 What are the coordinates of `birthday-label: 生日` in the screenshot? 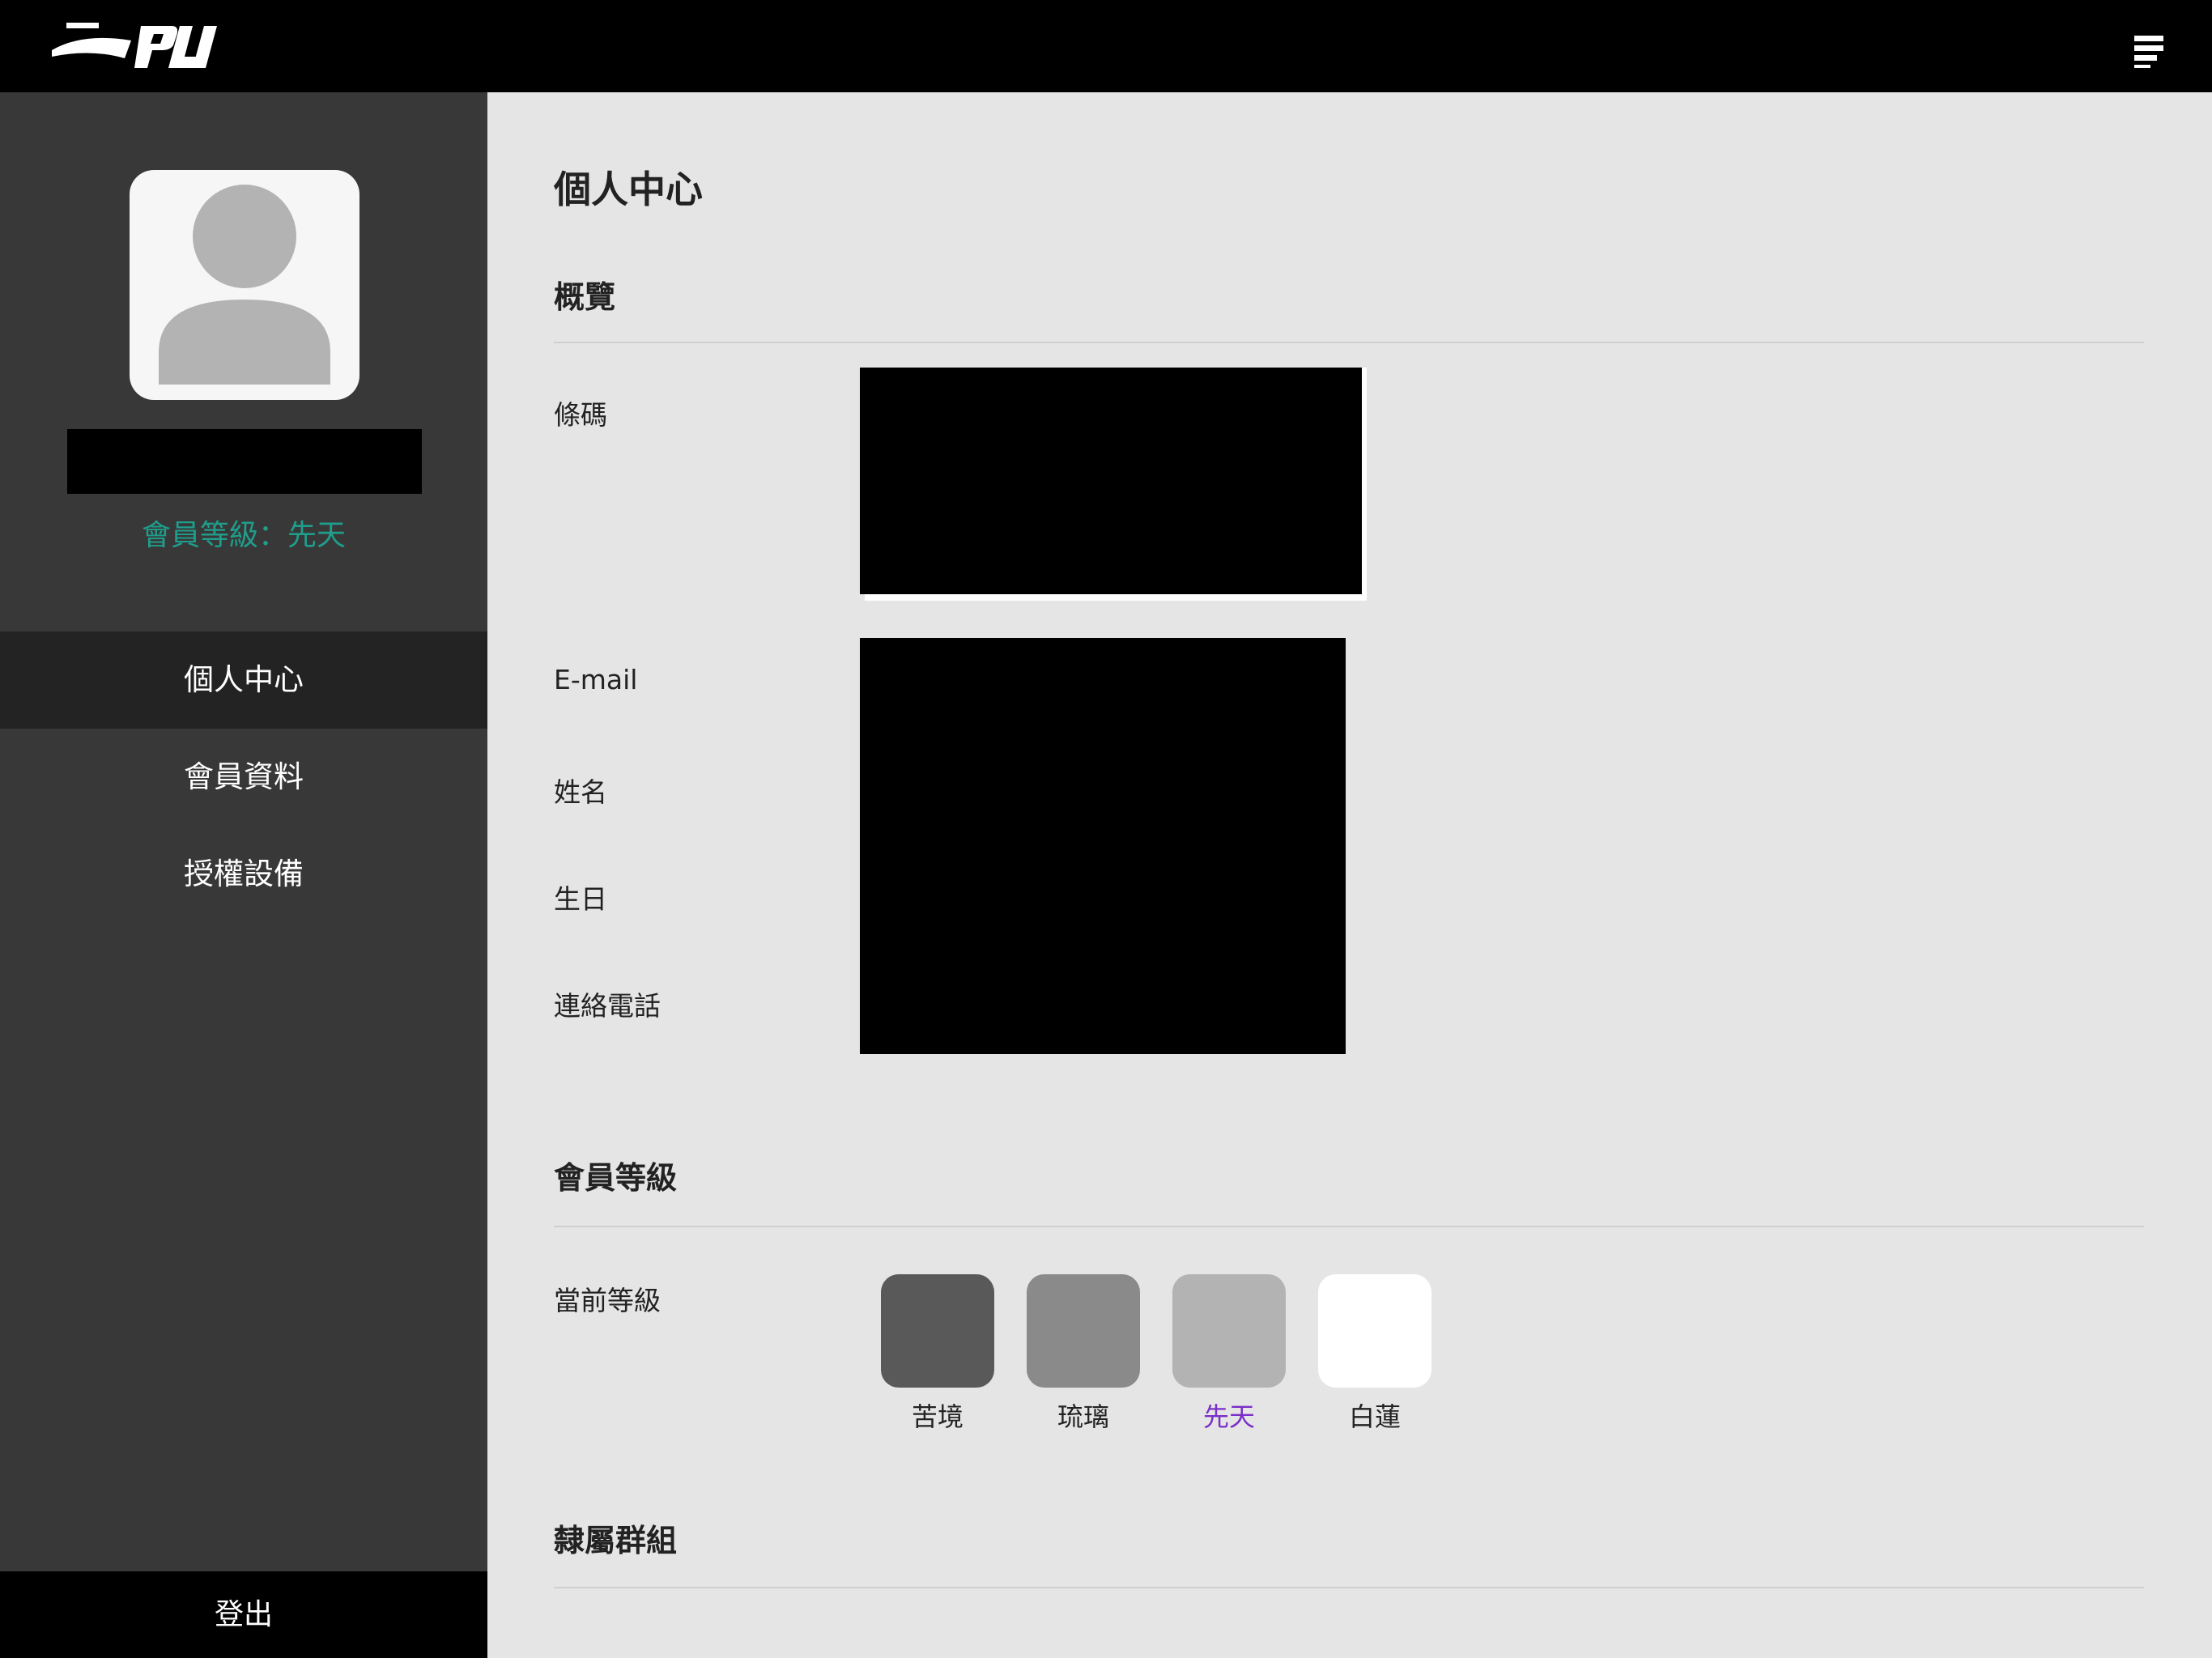 It's located at (581, 899).